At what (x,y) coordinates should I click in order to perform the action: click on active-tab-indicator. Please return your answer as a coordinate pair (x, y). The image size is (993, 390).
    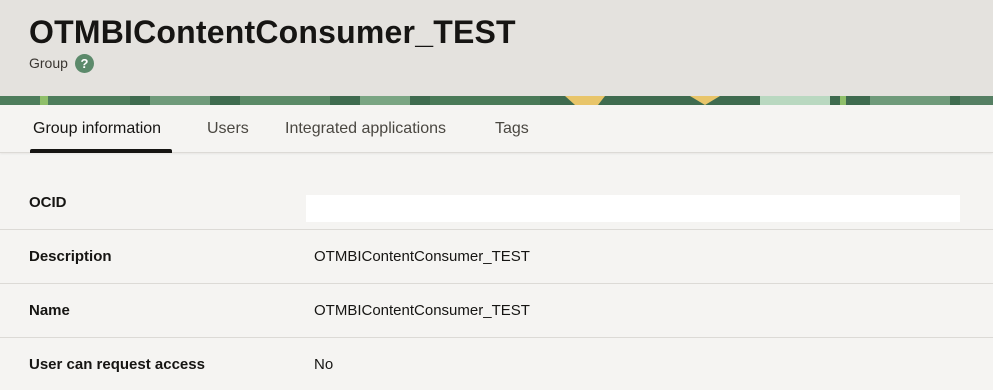
    Looking at the image, I should click on (101, 151).